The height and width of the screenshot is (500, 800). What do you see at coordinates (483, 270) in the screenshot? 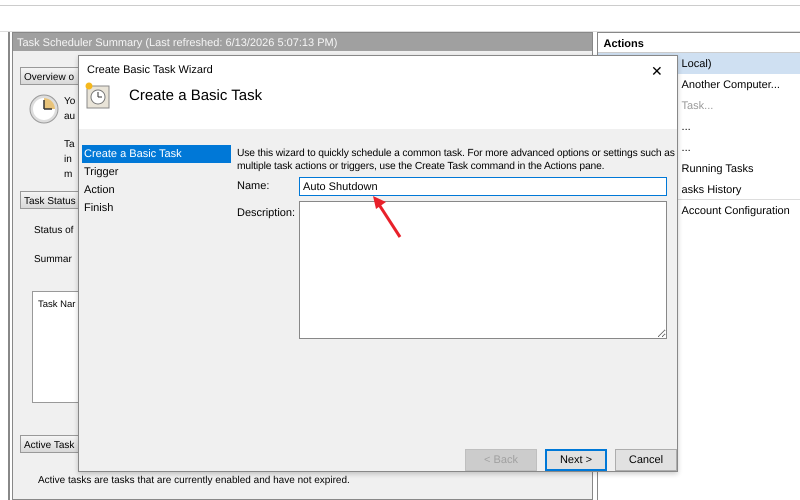
I see `description-field` at bounding box center [483, 270].